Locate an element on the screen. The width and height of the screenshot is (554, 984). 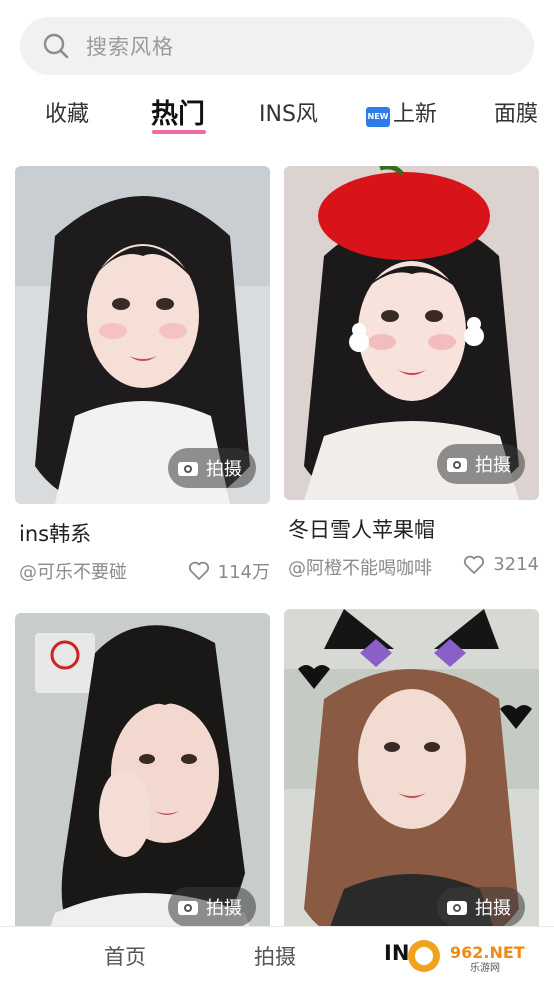
tab-hot: 热门 is located at coordinates (178, 111).